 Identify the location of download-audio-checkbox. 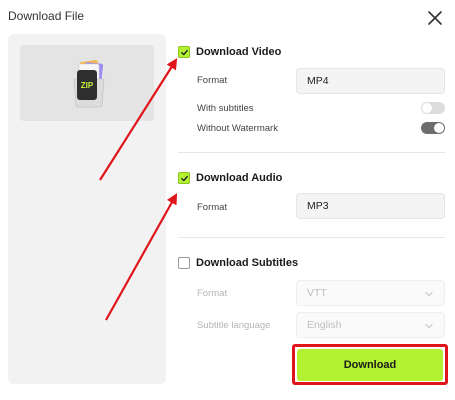
(184, 178).